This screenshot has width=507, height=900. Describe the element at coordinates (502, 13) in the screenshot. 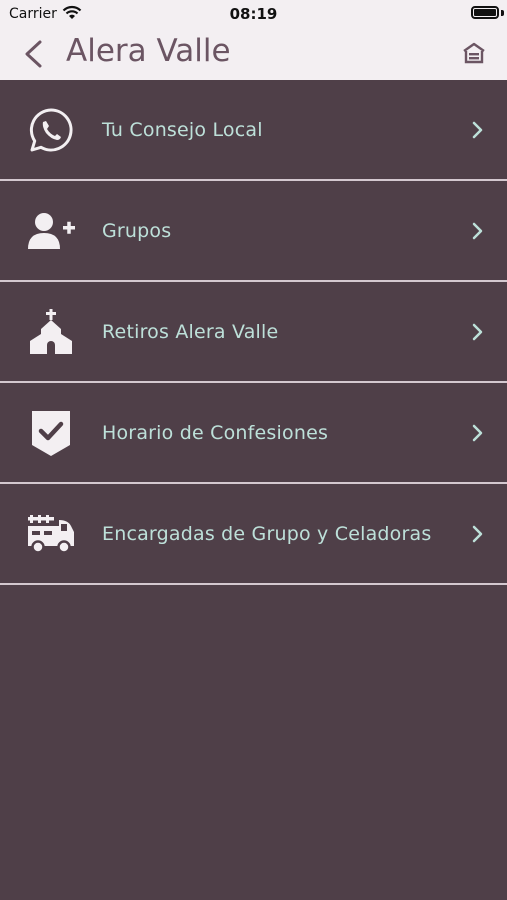

I see `battery-tip` at that location.